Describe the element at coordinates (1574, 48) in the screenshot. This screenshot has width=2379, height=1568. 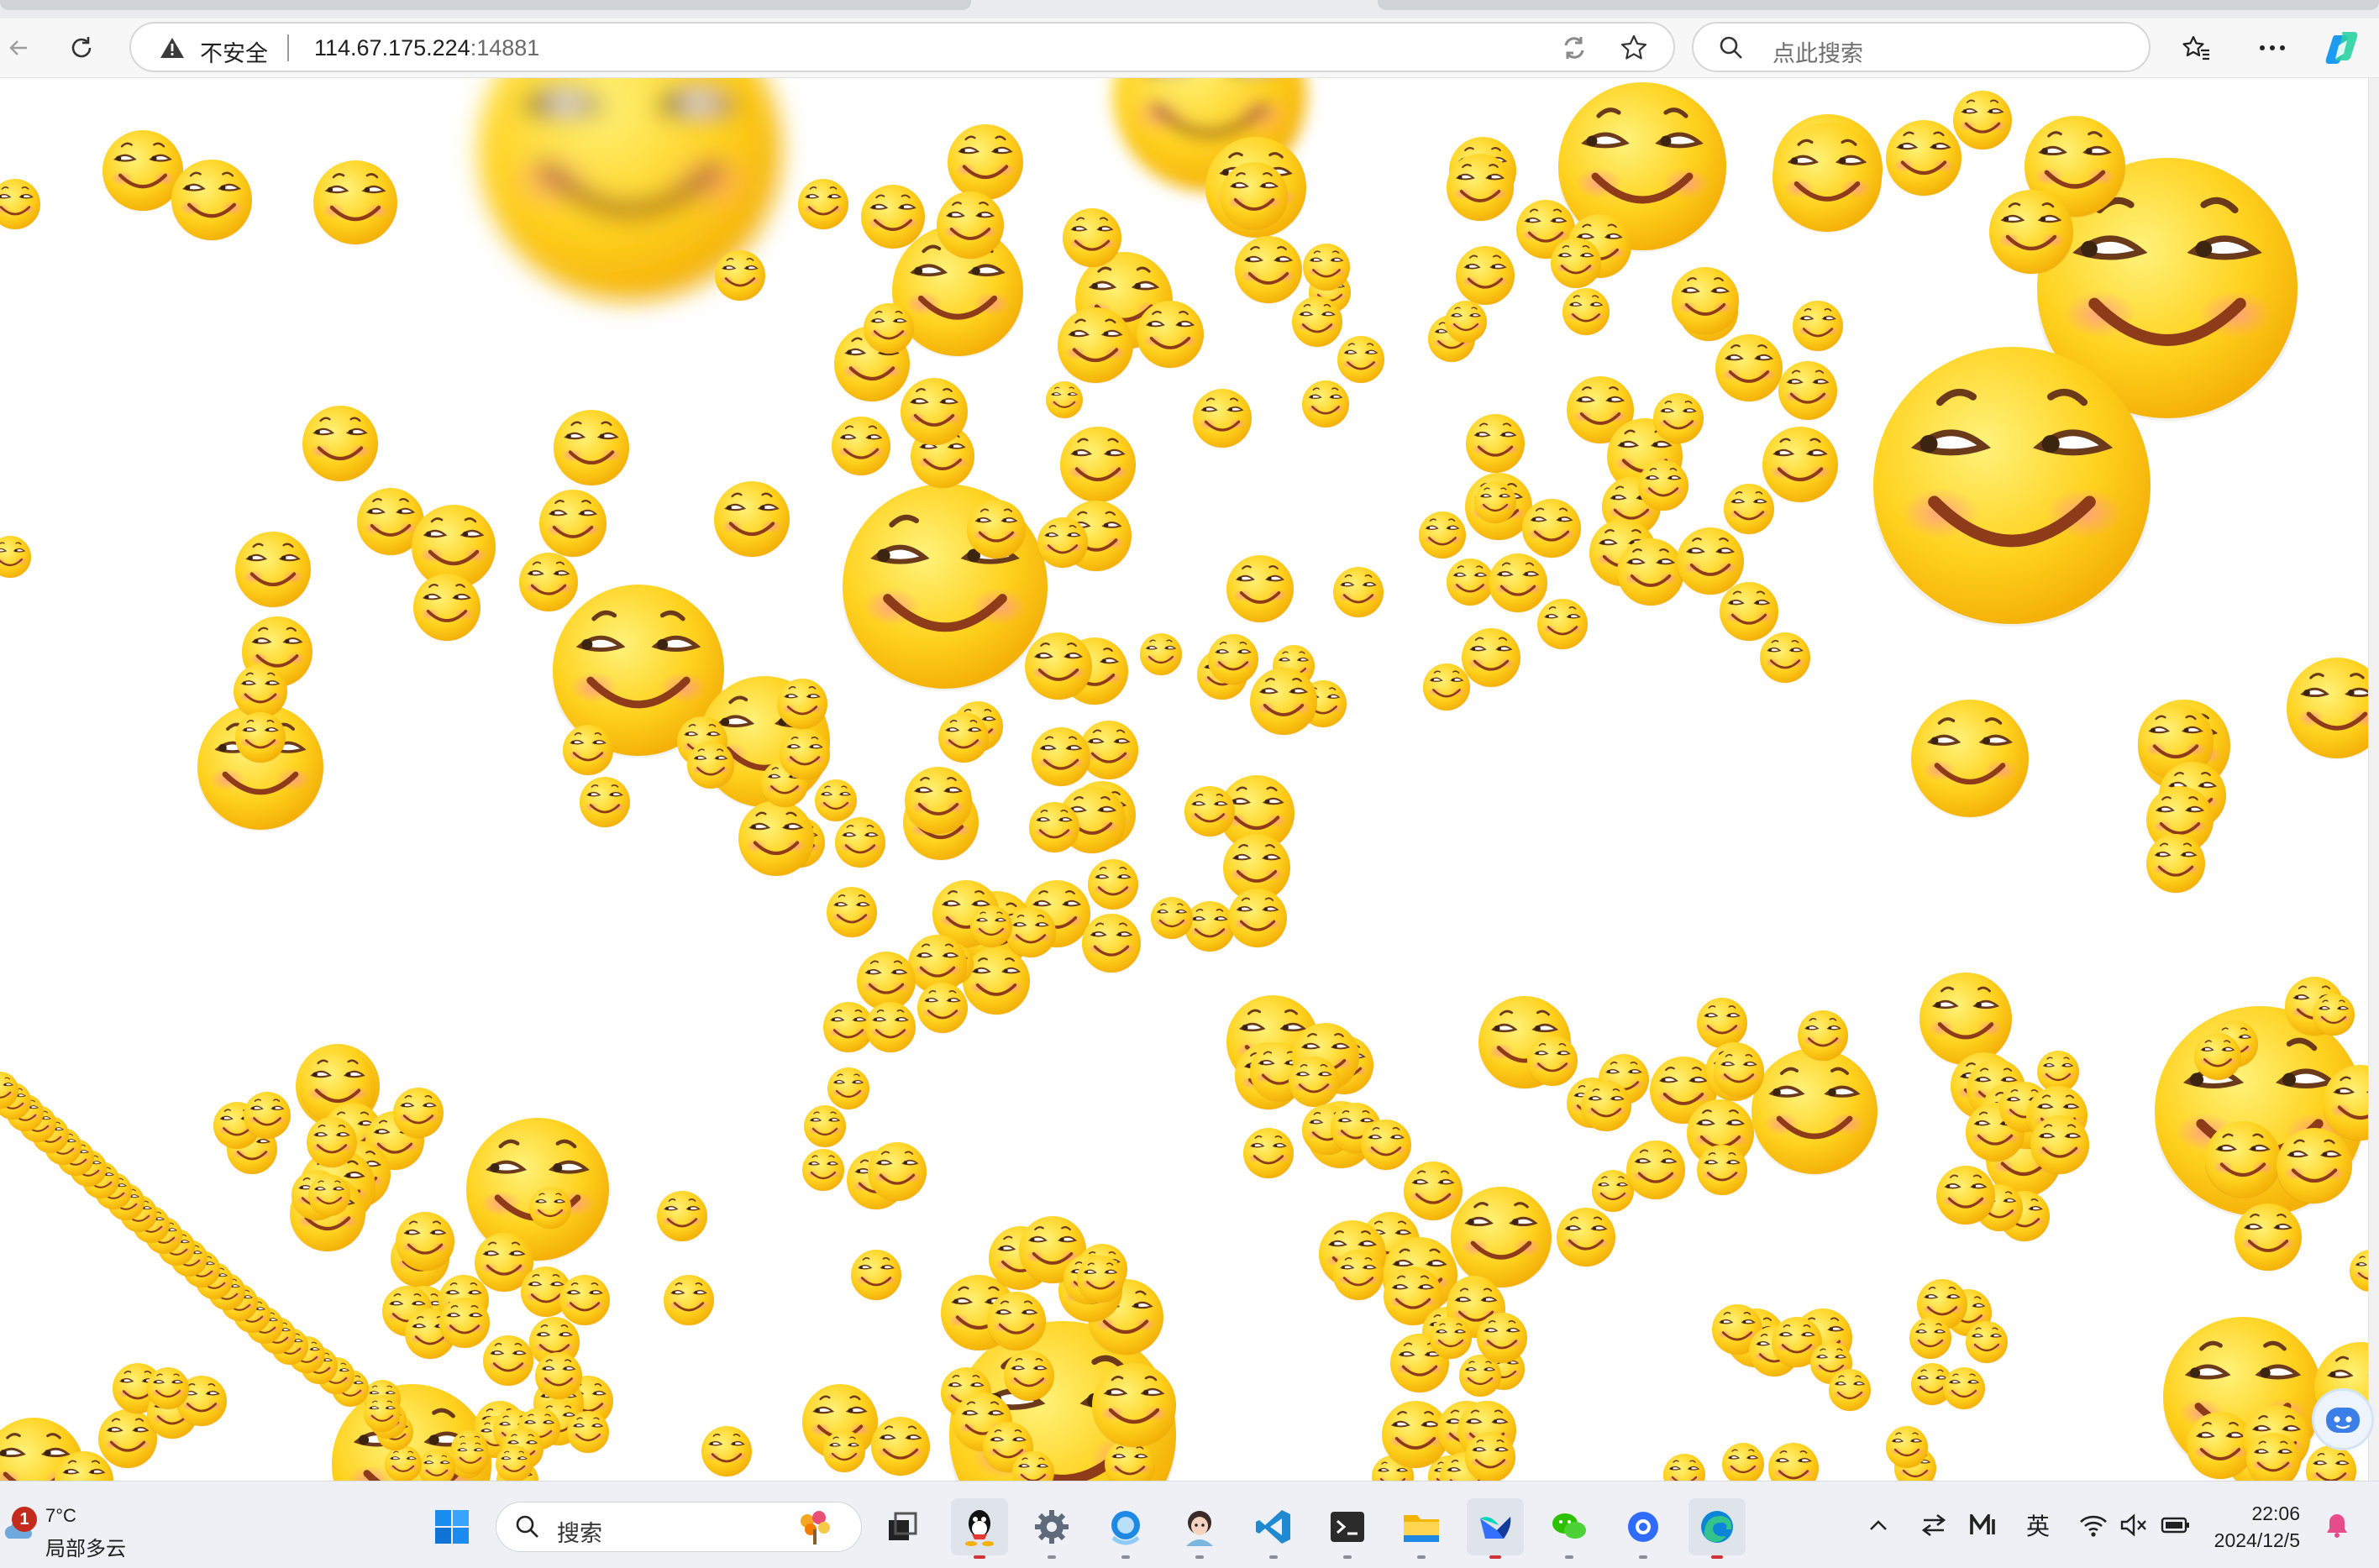
I see `read-aloud-icon` at that location.